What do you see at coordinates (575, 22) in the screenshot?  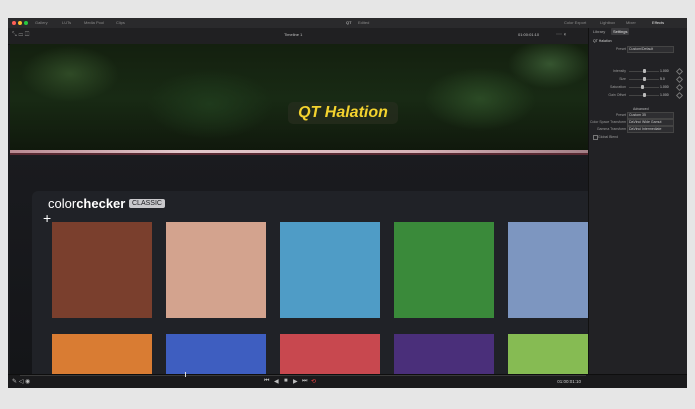 I see `menu-color-export: Color Export` at bounding box center [575, 22].